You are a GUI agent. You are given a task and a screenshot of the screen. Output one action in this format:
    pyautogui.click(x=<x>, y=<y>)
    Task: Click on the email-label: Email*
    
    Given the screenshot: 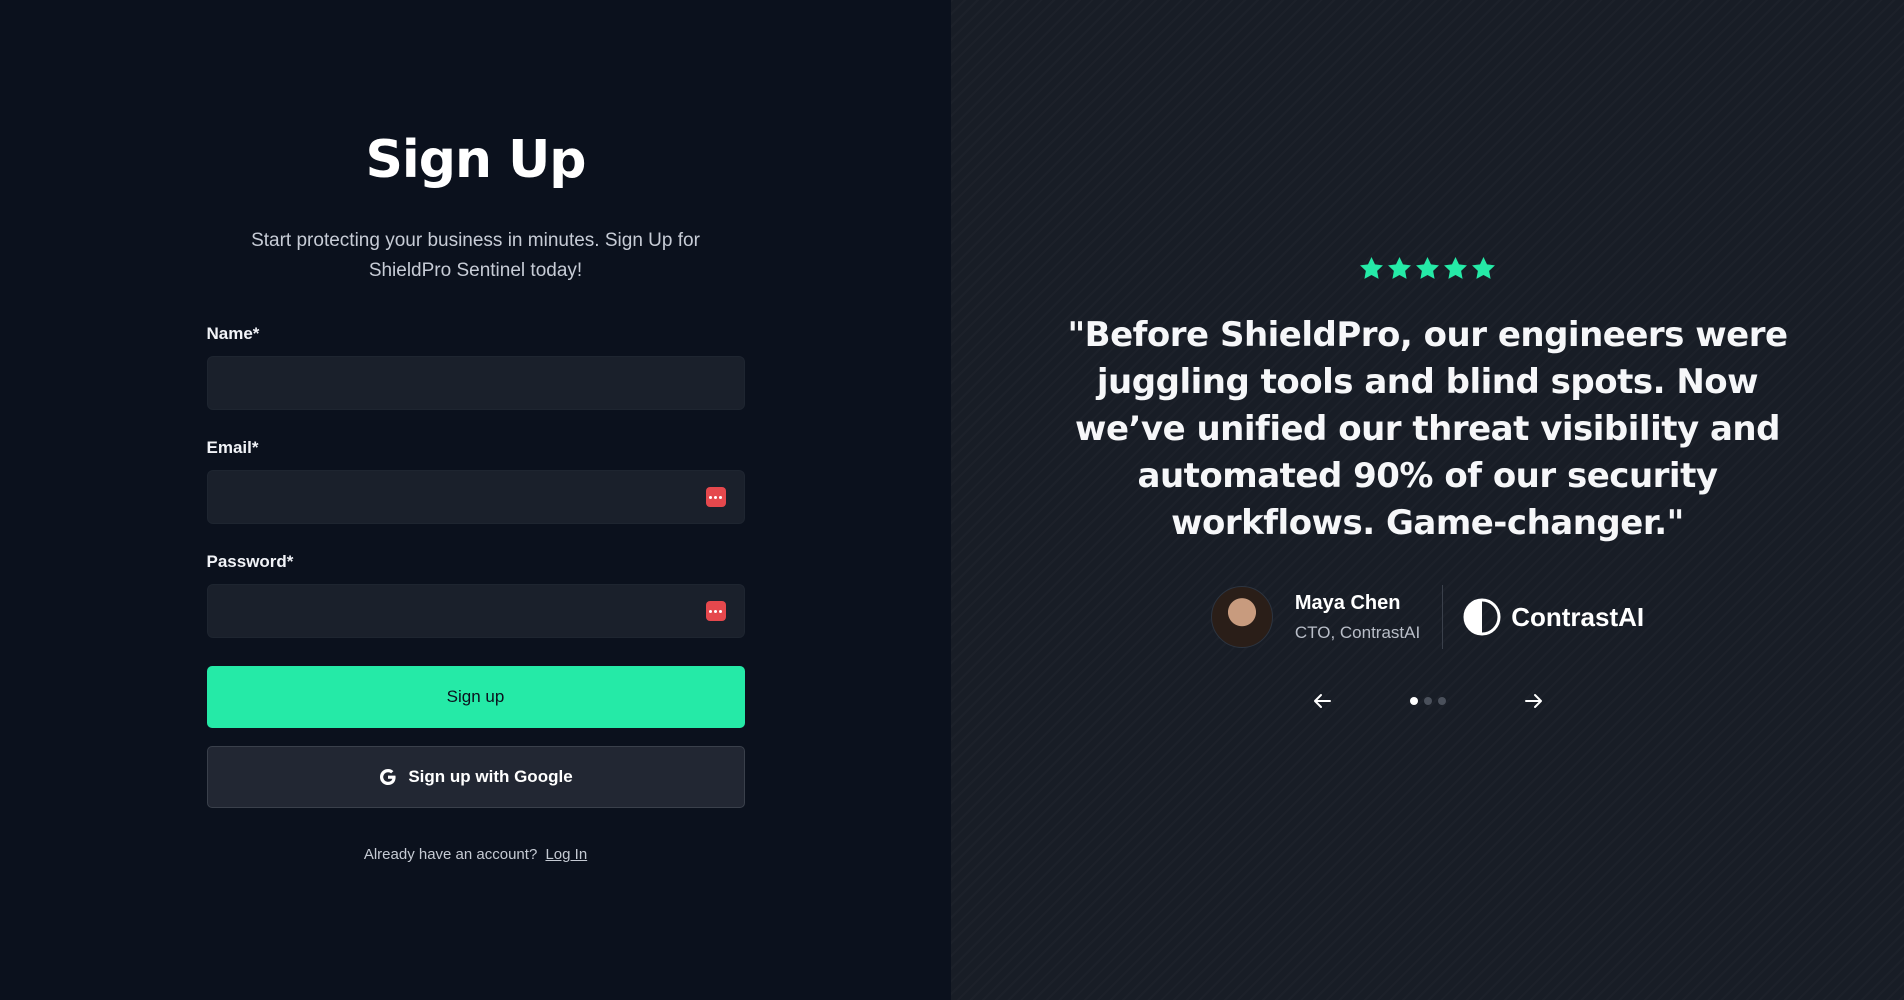 What is the action you would take?
    pyautogui.click(x=232, y=447)
    